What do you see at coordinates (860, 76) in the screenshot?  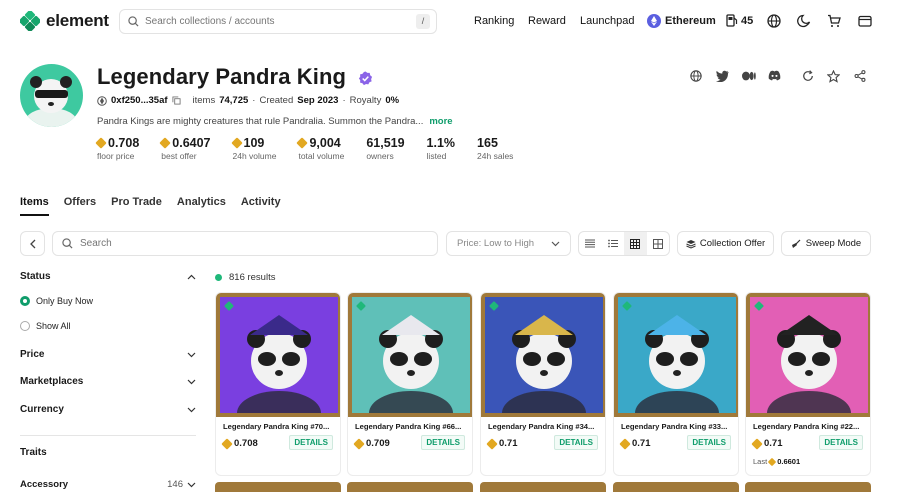 I see `share-button` at bounding box center [860, 76].